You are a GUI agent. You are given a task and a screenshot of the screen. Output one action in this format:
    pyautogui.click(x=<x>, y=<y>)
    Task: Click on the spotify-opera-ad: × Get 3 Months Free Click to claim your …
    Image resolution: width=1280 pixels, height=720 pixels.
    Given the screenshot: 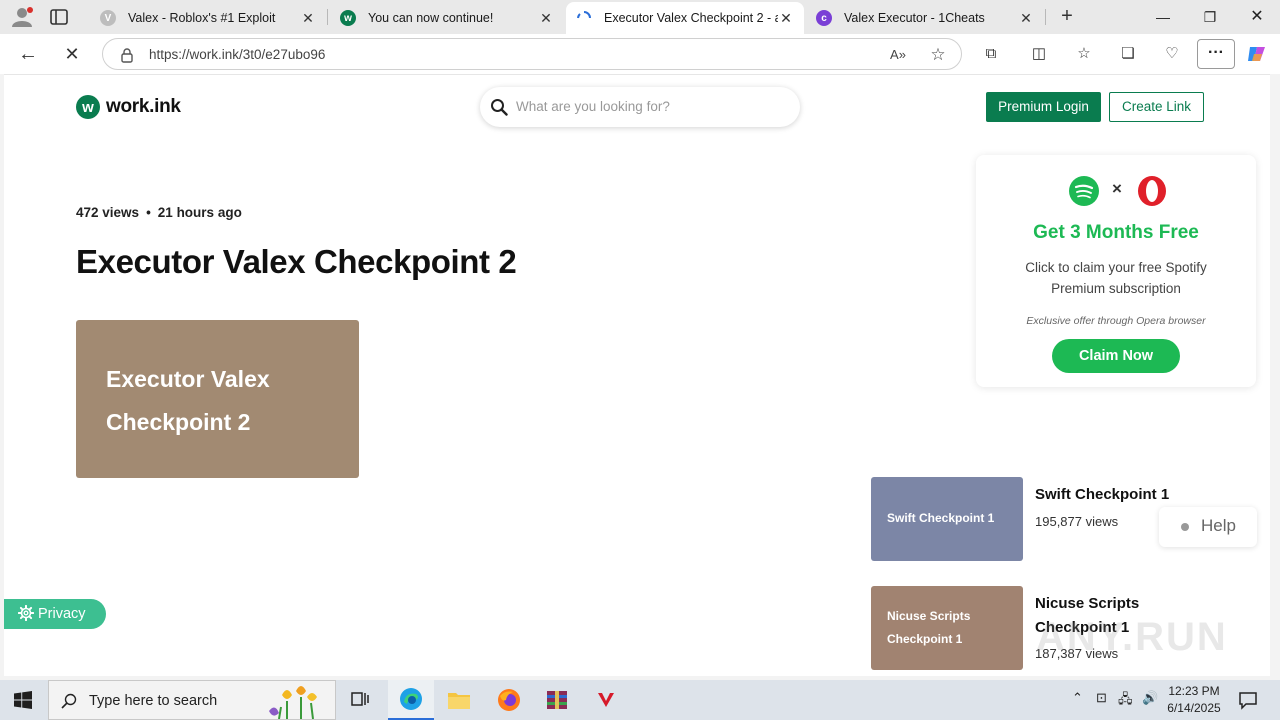 What is the action you would take?
    pyautogui.click(x=1116, y=271)
    